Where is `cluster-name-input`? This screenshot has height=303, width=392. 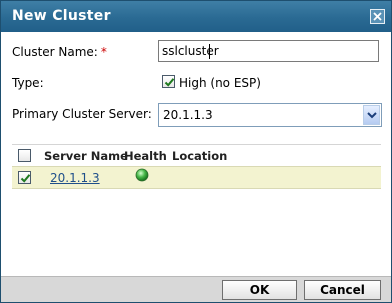
cluster-name-input is located at coordinates (268, 51).